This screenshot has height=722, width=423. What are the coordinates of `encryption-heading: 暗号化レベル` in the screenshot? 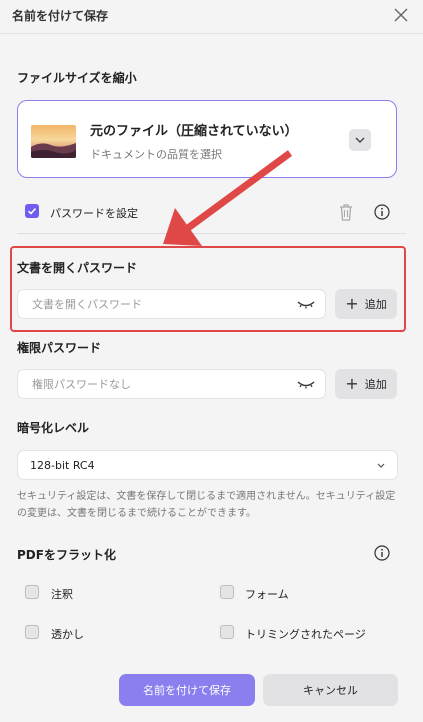 It's located at (53, 428).